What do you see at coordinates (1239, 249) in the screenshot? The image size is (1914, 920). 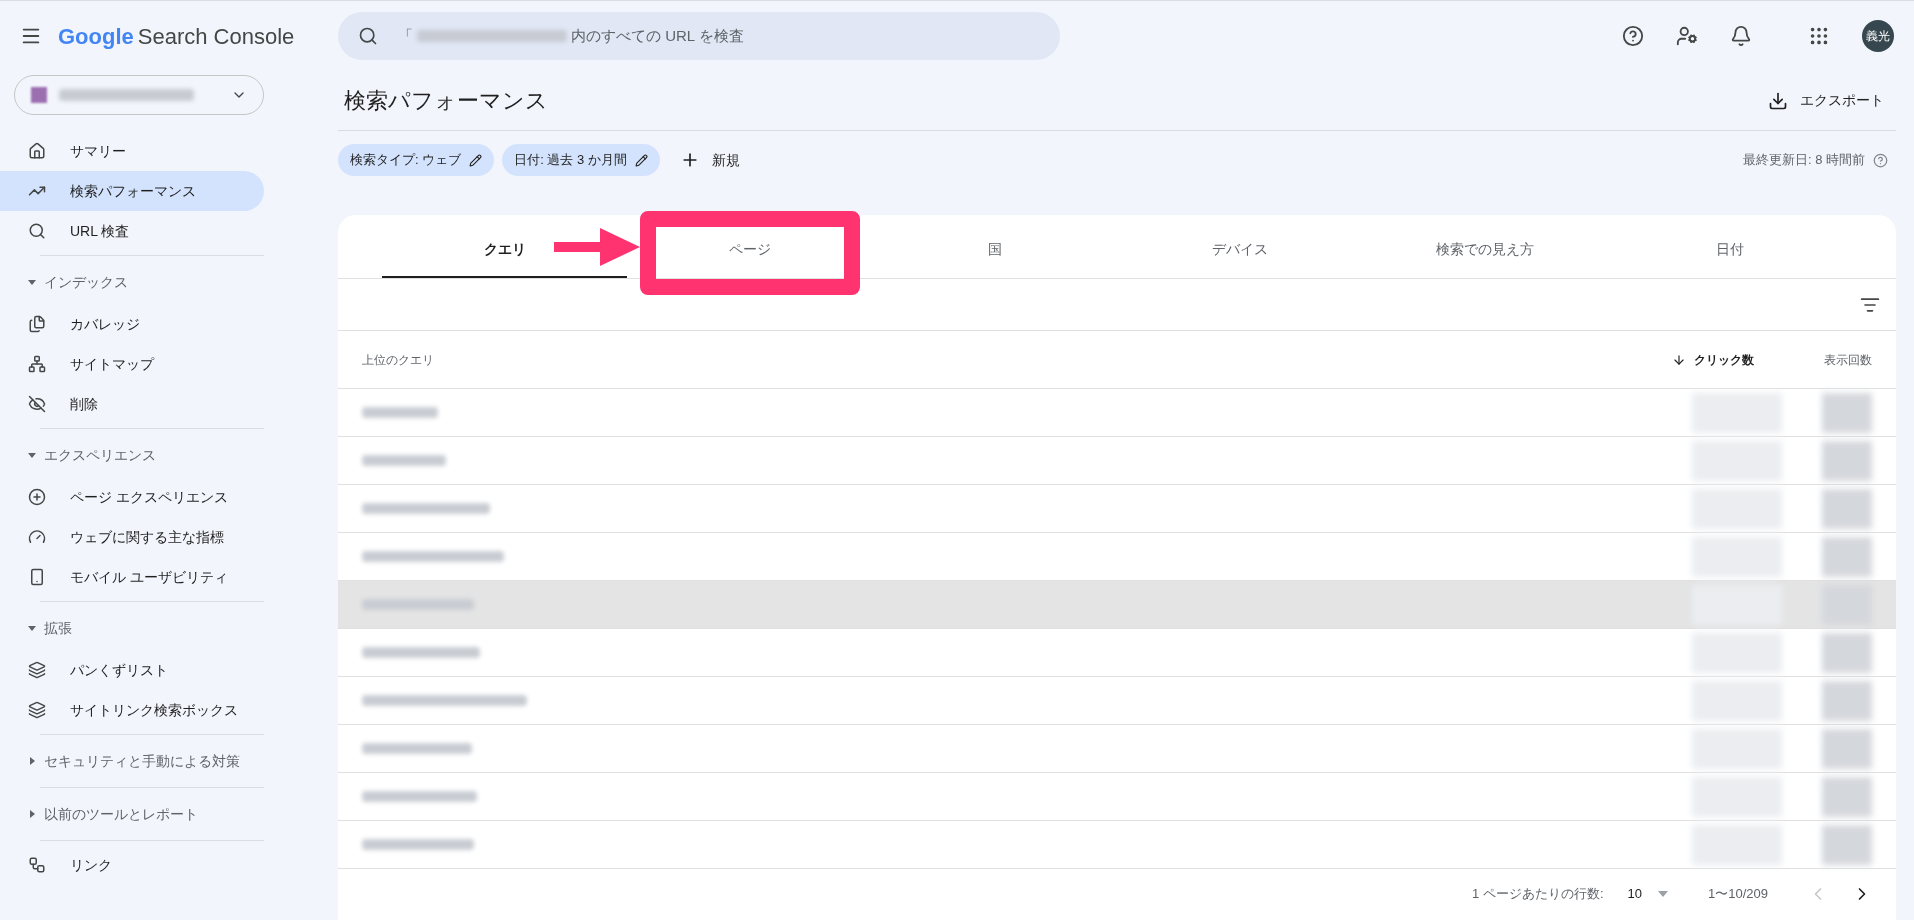 I see `tab: デバイス` at bounding box center [1239, 249].